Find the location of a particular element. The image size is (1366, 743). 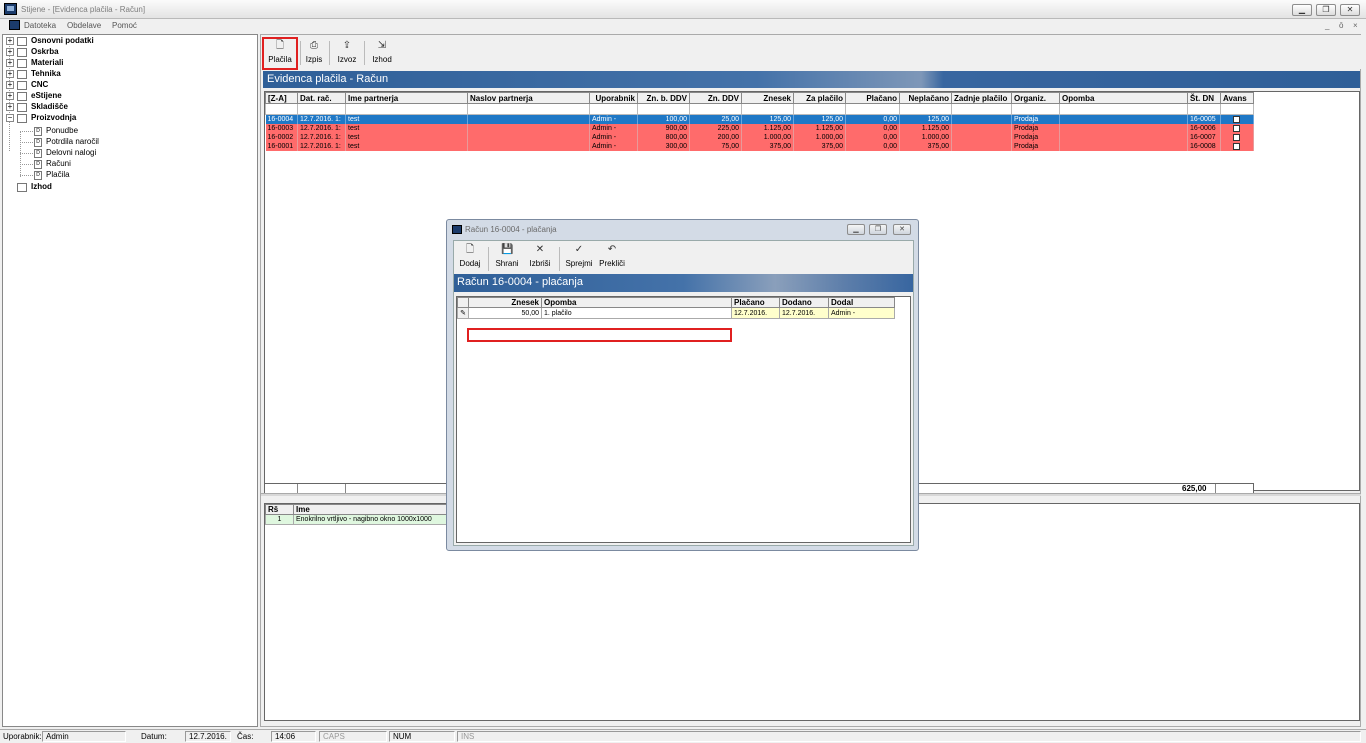

dialog-titlebar: Račun 16-0004 - plačanja ▁ ❐ ✕ is located at coordinates (682, 229).